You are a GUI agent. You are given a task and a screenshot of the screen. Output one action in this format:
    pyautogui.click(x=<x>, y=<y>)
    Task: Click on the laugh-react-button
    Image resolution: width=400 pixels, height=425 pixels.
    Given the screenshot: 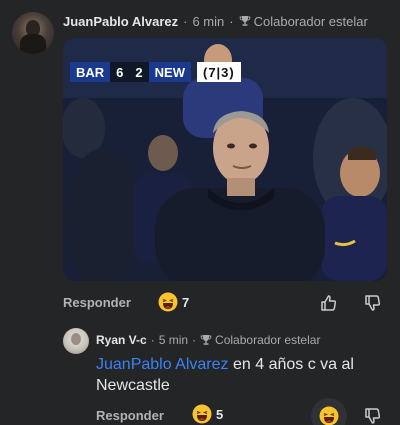 What is the action you would take?
    pyautogui.click(x=329, y=411)
    